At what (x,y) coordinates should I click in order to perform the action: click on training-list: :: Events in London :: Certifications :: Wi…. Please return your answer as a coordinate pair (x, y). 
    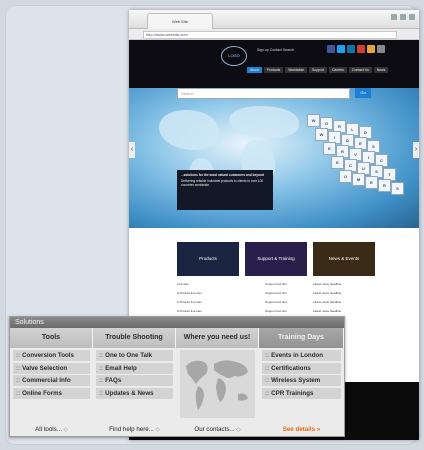
    Looking at the image, I should click on (301, 373).